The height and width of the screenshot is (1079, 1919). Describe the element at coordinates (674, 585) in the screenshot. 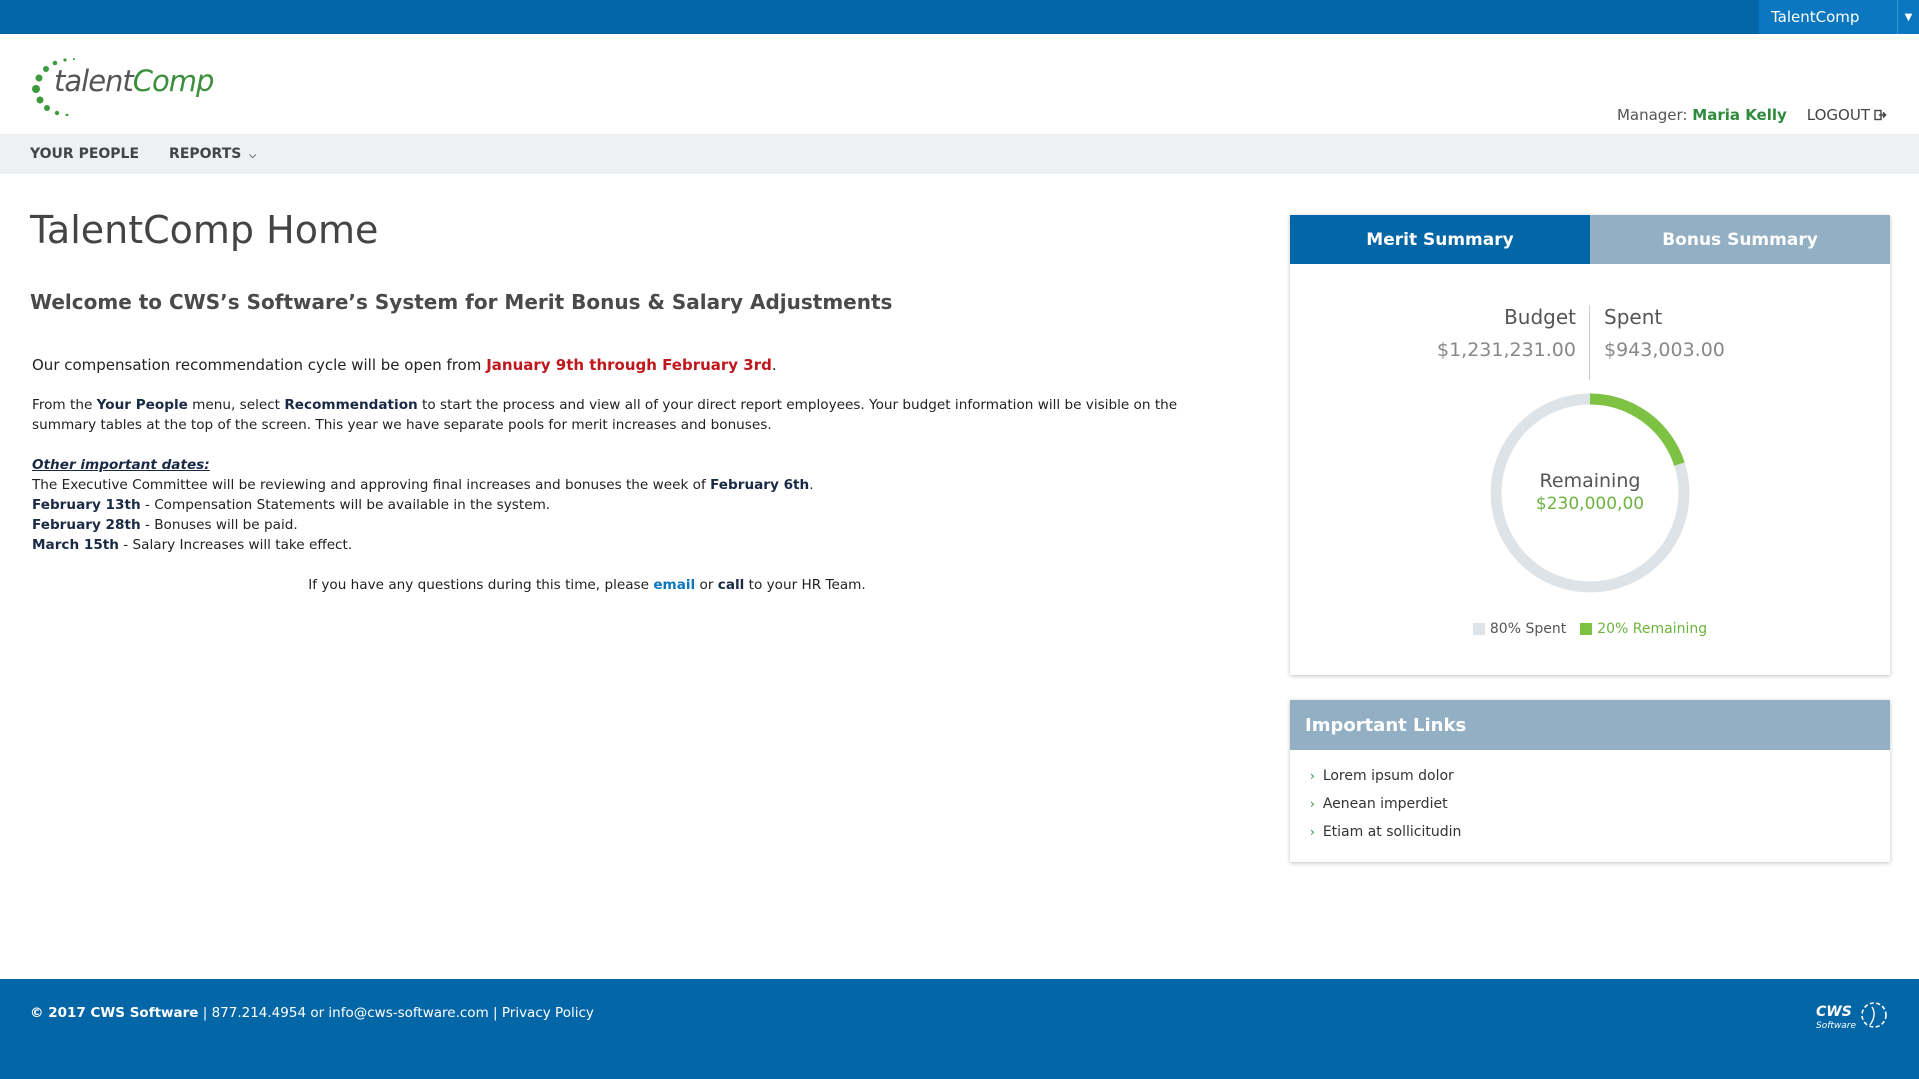

I see `email-link: email` at that location.